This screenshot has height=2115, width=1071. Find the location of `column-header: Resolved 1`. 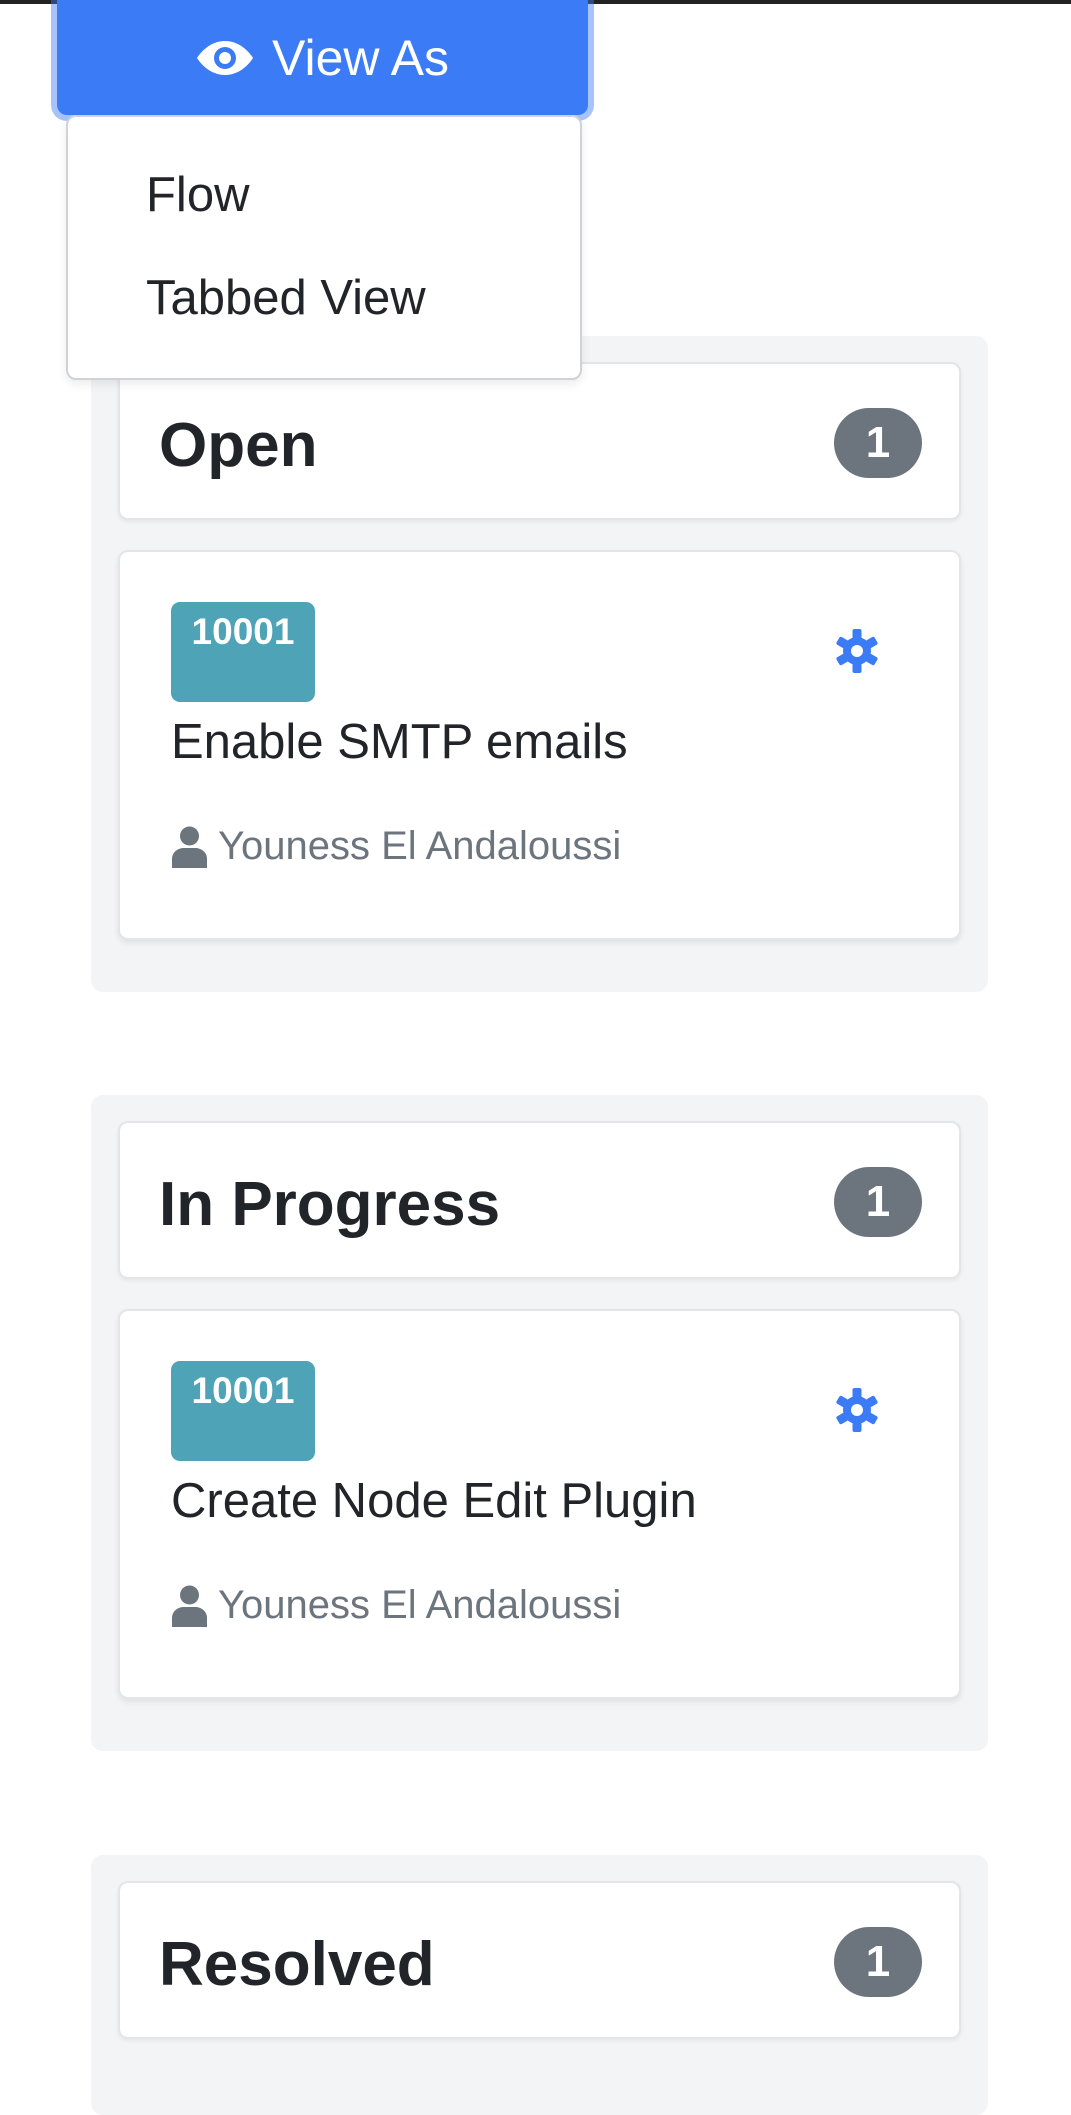

column-header: Resolved 1 is located at coordinates (539, 1960).